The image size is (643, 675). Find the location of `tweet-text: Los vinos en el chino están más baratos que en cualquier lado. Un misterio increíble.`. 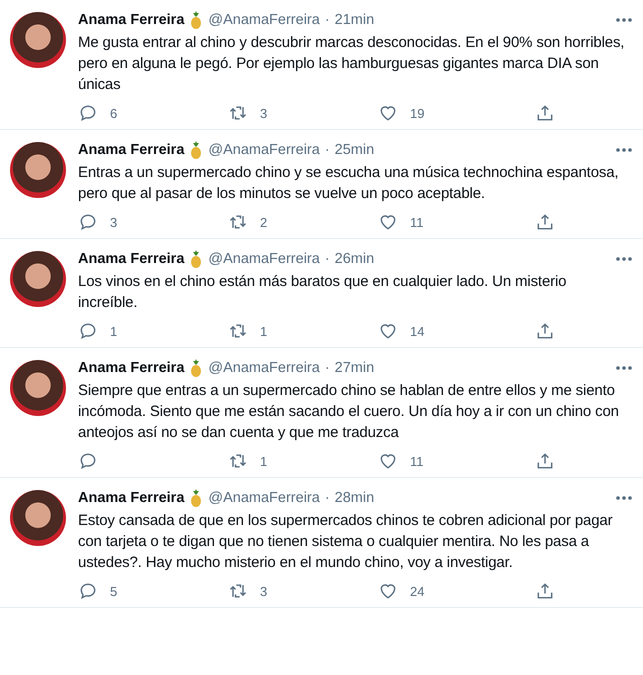

tweet-text: Los vinos en el chino están más baratos que en cualquier lado. Un misterio increíble. is located at coordinates (323, 292).